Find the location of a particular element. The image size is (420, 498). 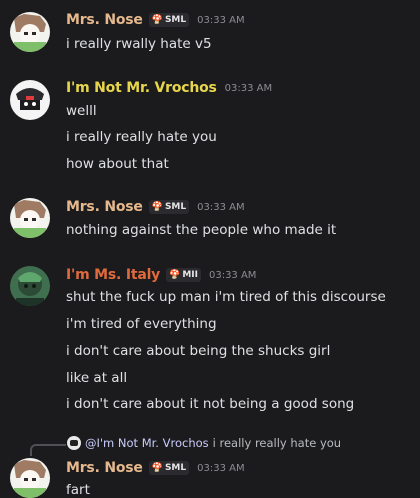

message-text: i'm tired of everything is located at coordinates (141, 324).